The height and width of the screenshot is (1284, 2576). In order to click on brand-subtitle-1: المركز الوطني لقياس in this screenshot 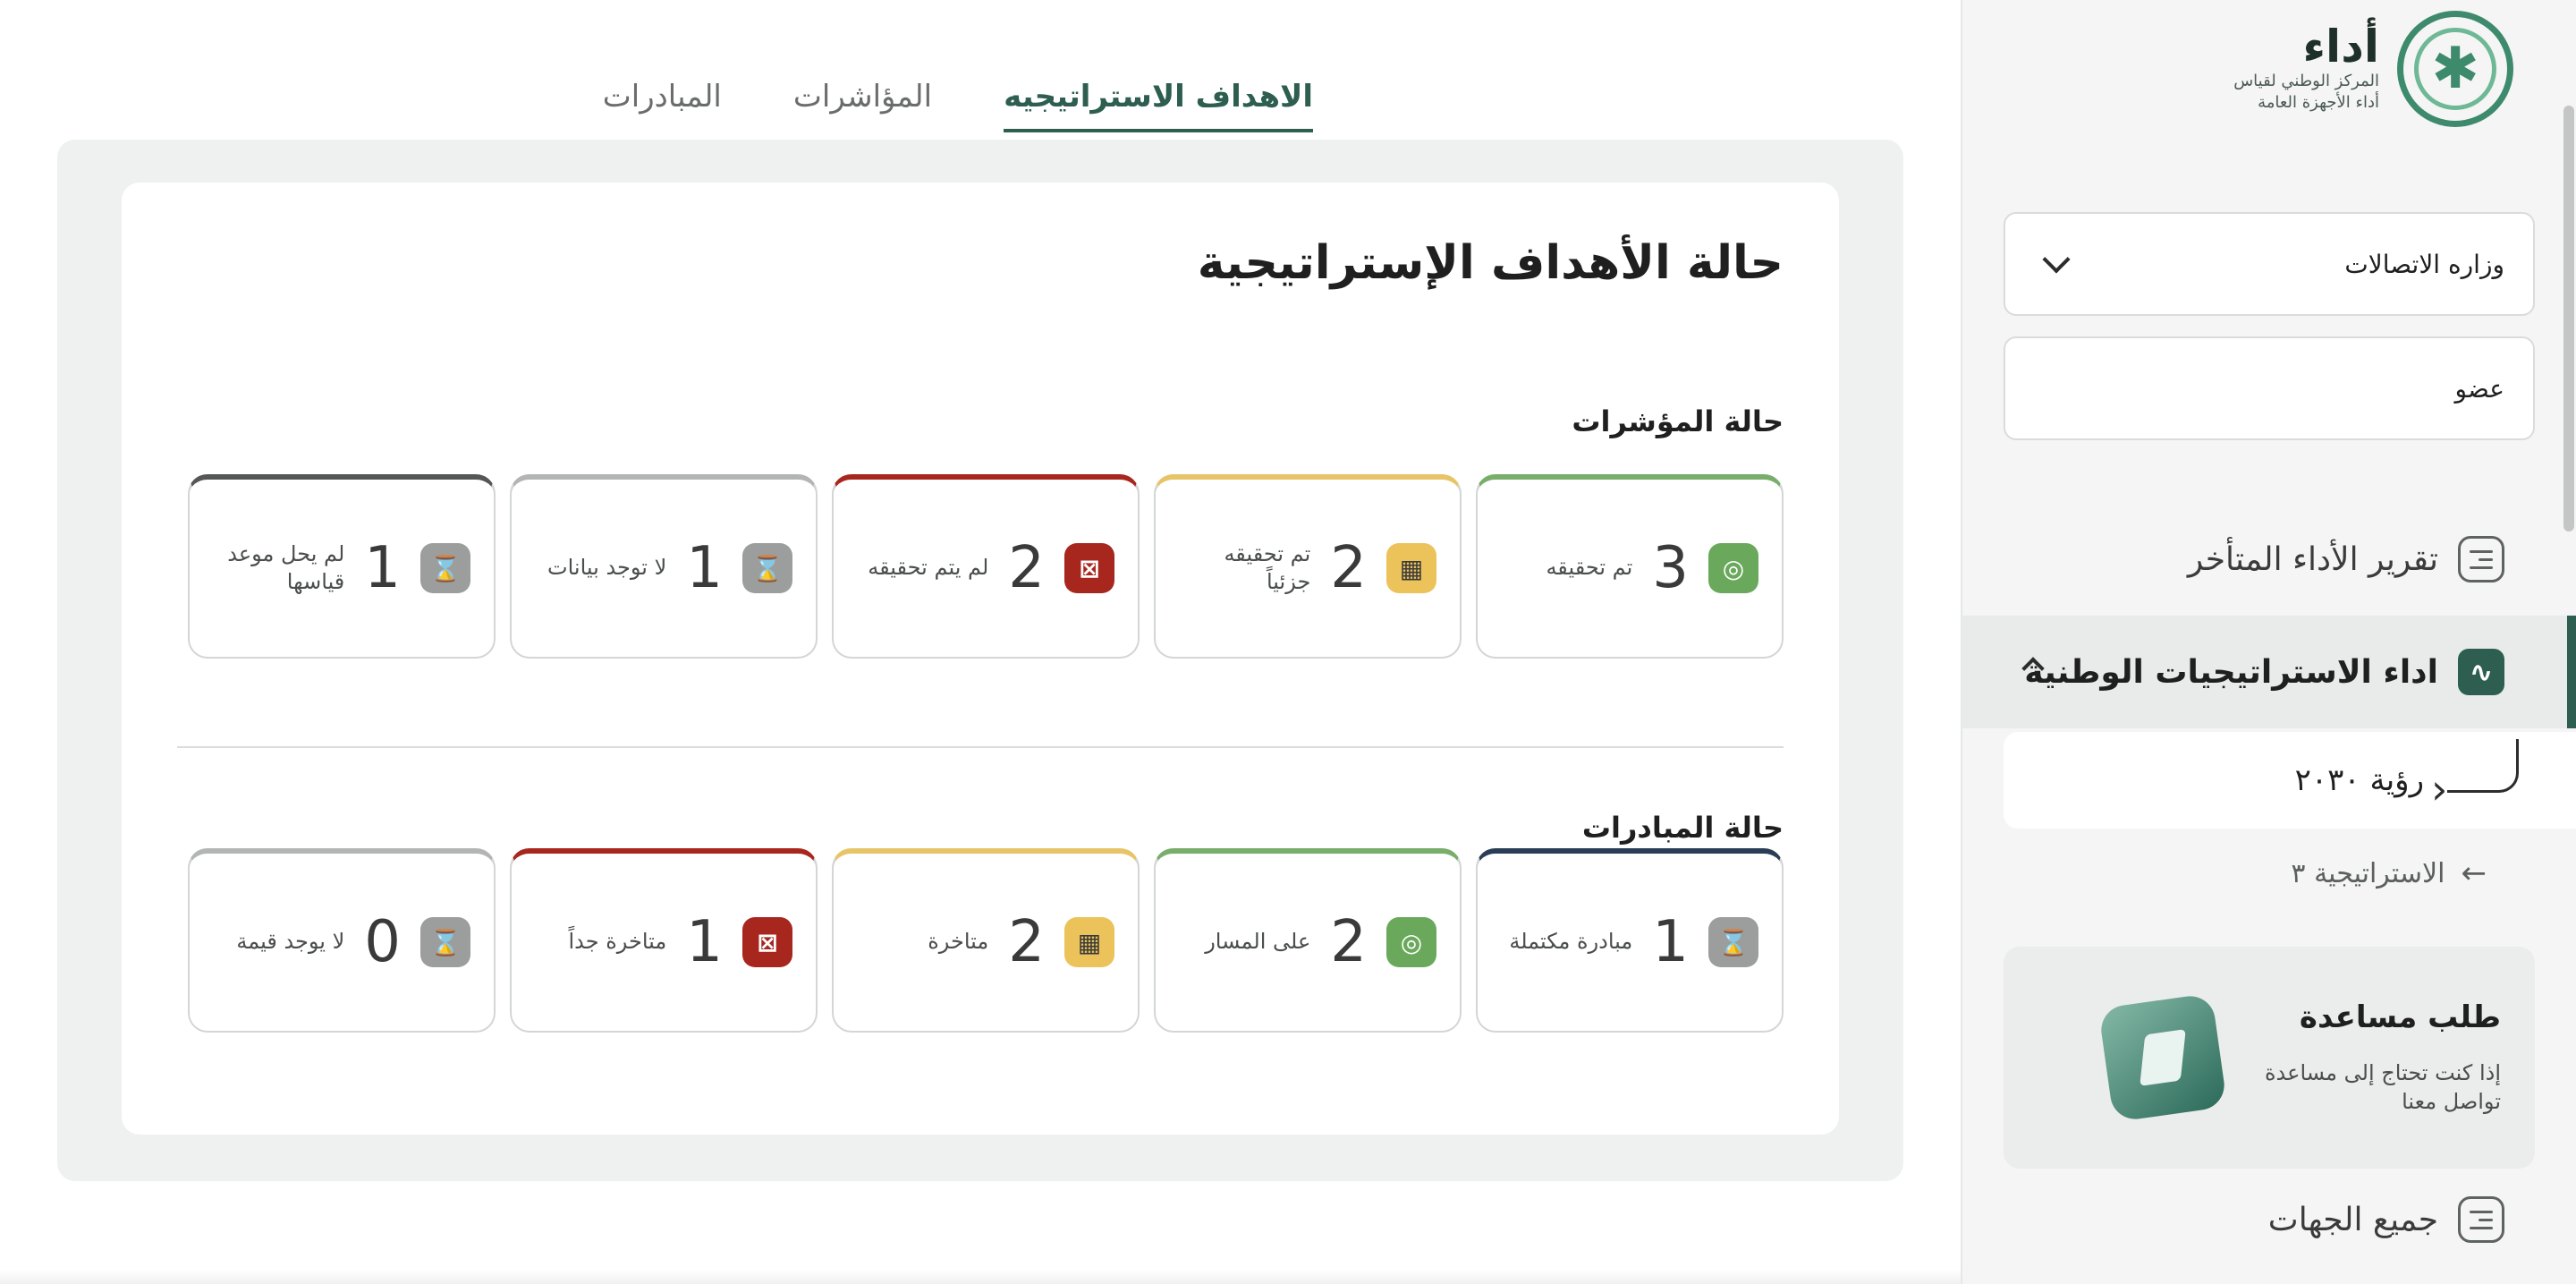, I will do `click(2306, 80)`.